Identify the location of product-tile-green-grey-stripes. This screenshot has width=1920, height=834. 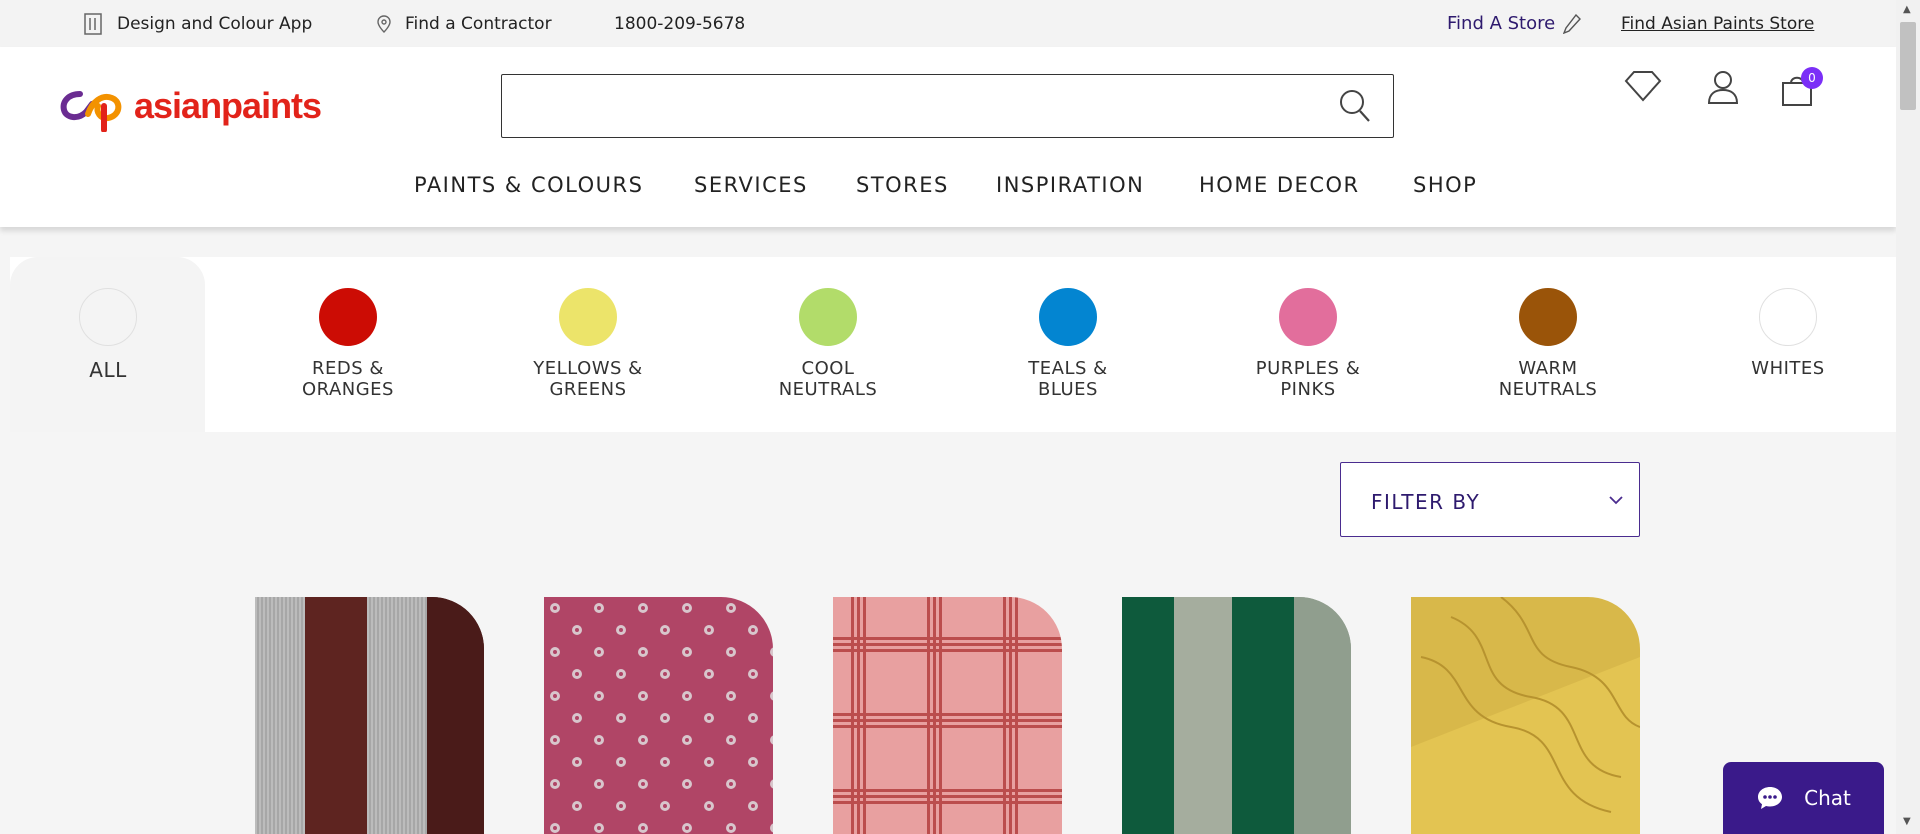
(1236, 715).